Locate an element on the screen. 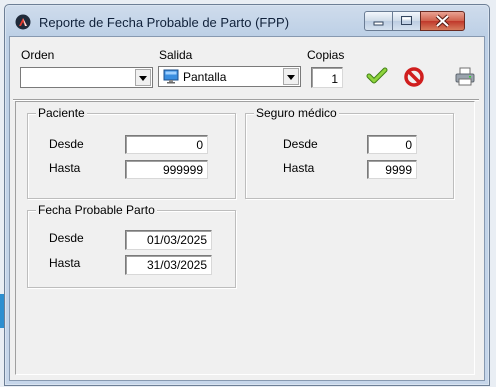 This screenshot has height=387, width=496. salida-select: Pantalla is located at coordinates (229, 76).